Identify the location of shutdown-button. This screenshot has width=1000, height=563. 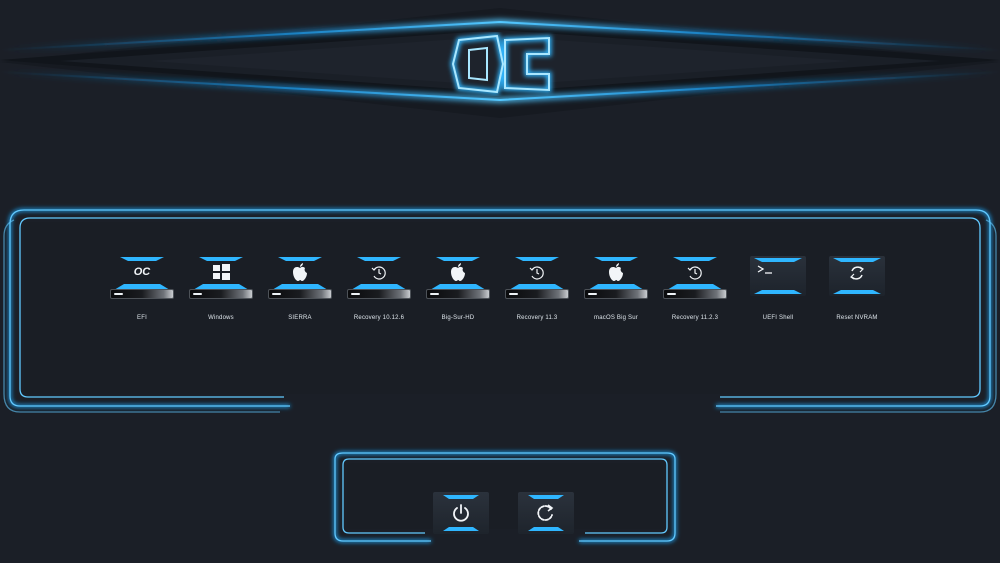
(461, 513).